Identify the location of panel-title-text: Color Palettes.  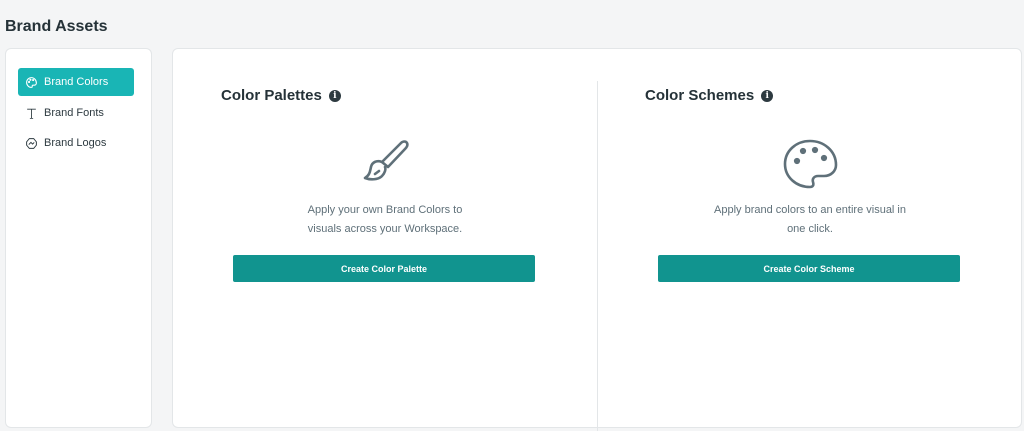
(271, 95).